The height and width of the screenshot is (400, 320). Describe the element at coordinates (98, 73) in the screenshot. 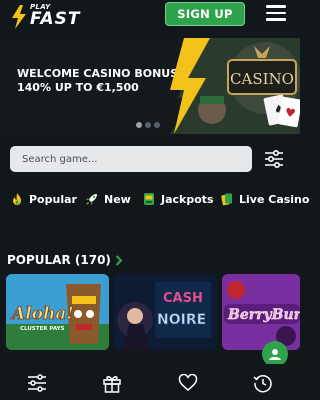

I see `banner-title-line1: WELCOME CASINO BONUS` at that location.